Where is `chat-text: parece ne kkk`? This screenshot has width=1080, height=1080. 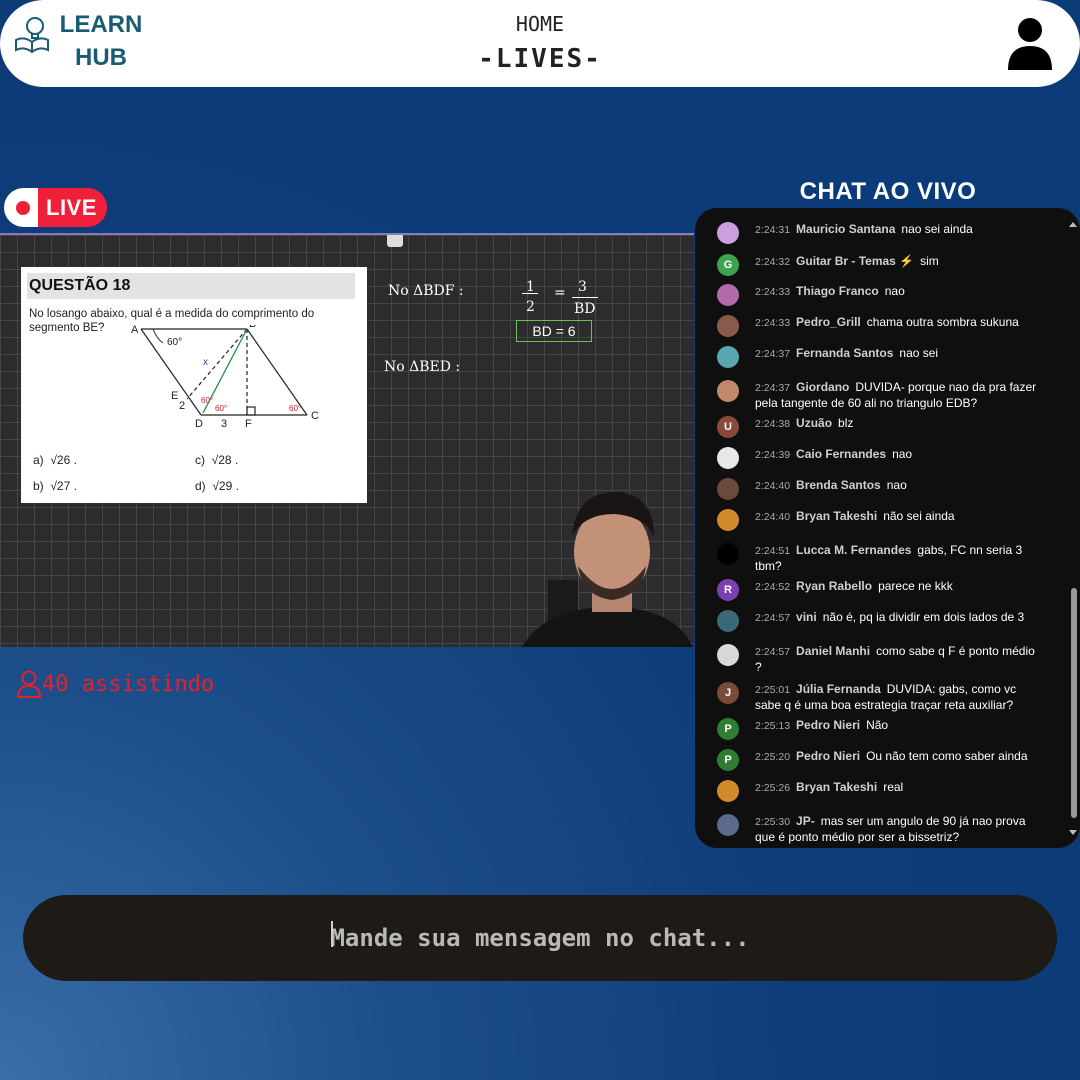
chat-text: parece ne kkk is located at coordinates (915, 586).